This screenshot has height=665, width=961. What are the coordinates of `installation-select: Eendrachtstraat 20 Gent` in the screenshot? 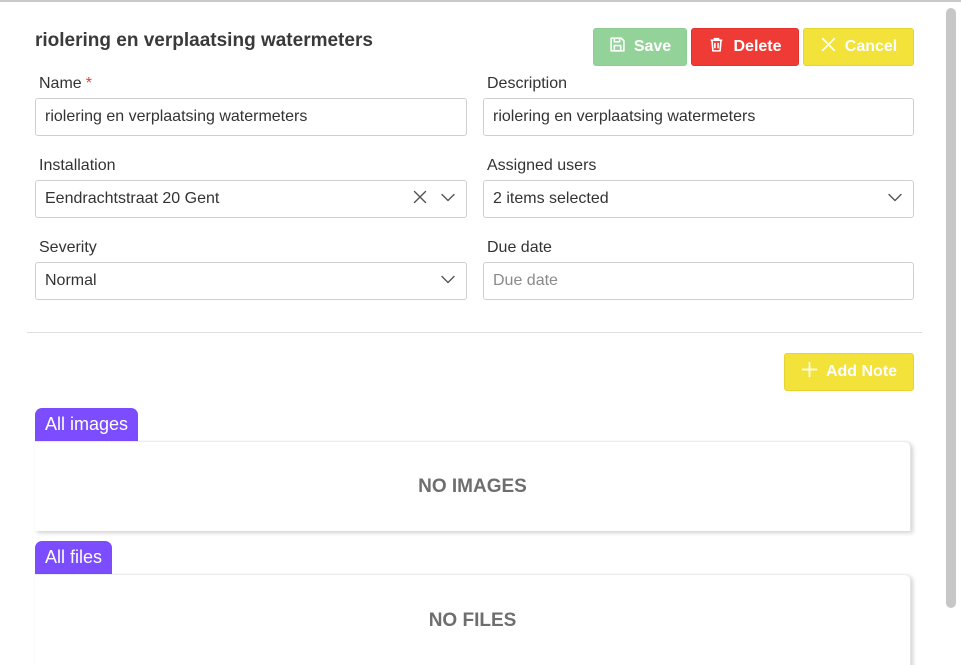 It's located at (251, 199).